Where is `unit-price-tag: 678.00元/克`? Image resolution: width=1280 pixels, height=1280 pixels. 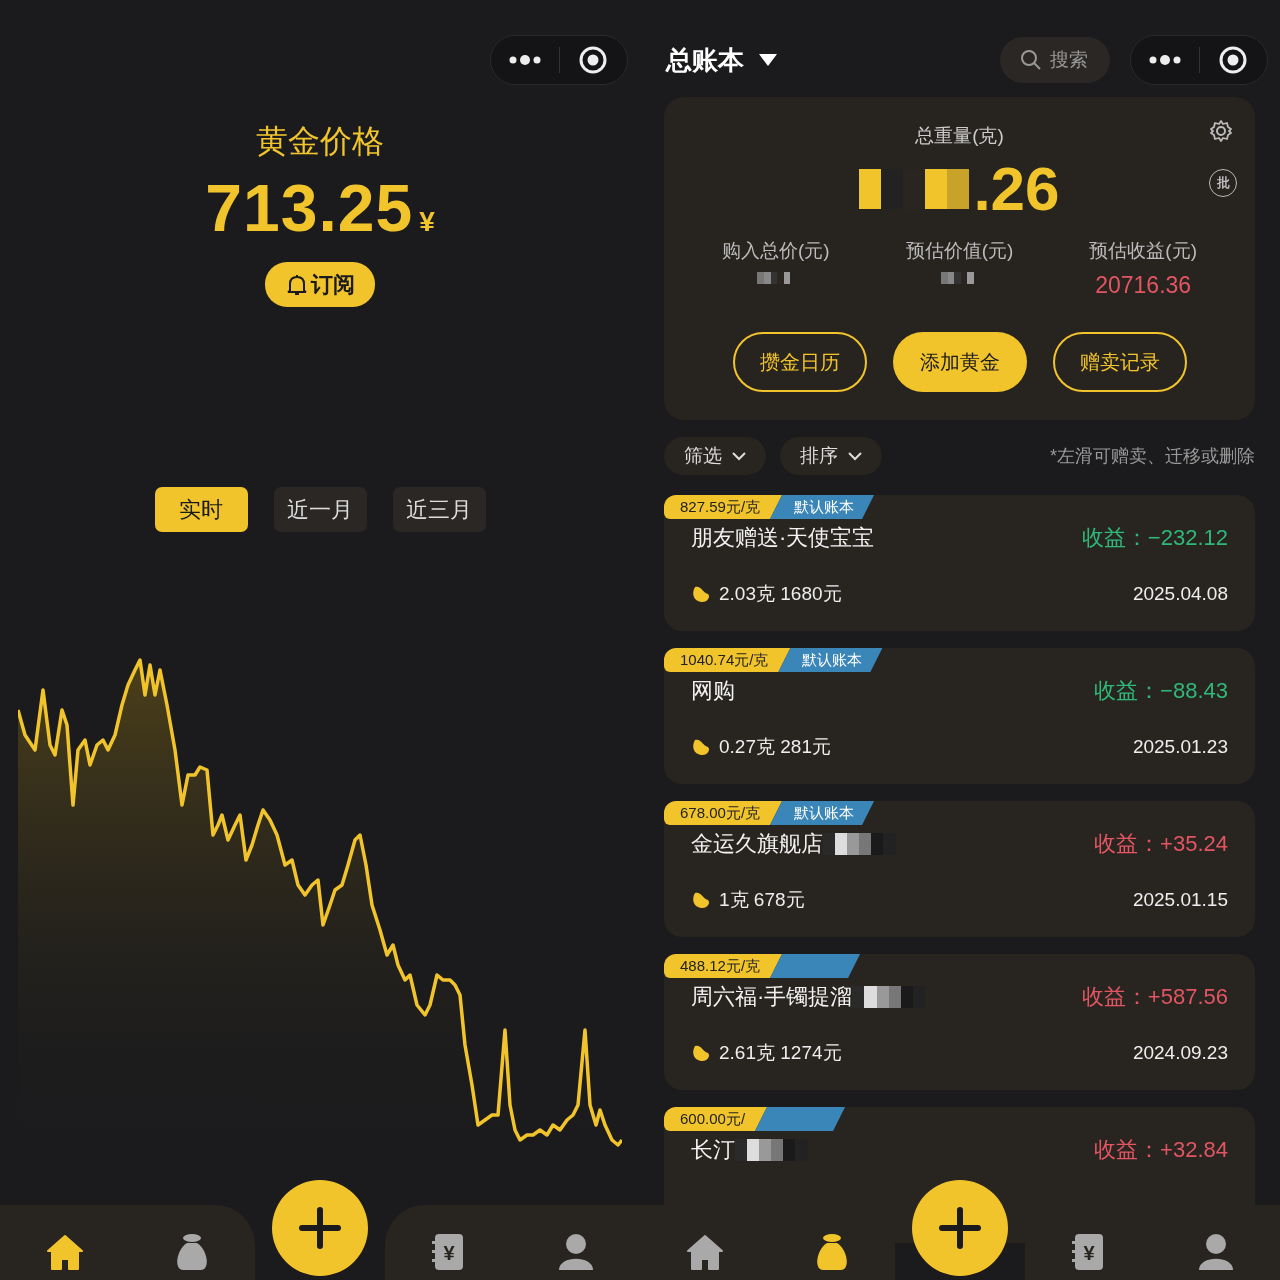
unit-price-tag: 678.00元/克 is located at coordinates (723, 813).